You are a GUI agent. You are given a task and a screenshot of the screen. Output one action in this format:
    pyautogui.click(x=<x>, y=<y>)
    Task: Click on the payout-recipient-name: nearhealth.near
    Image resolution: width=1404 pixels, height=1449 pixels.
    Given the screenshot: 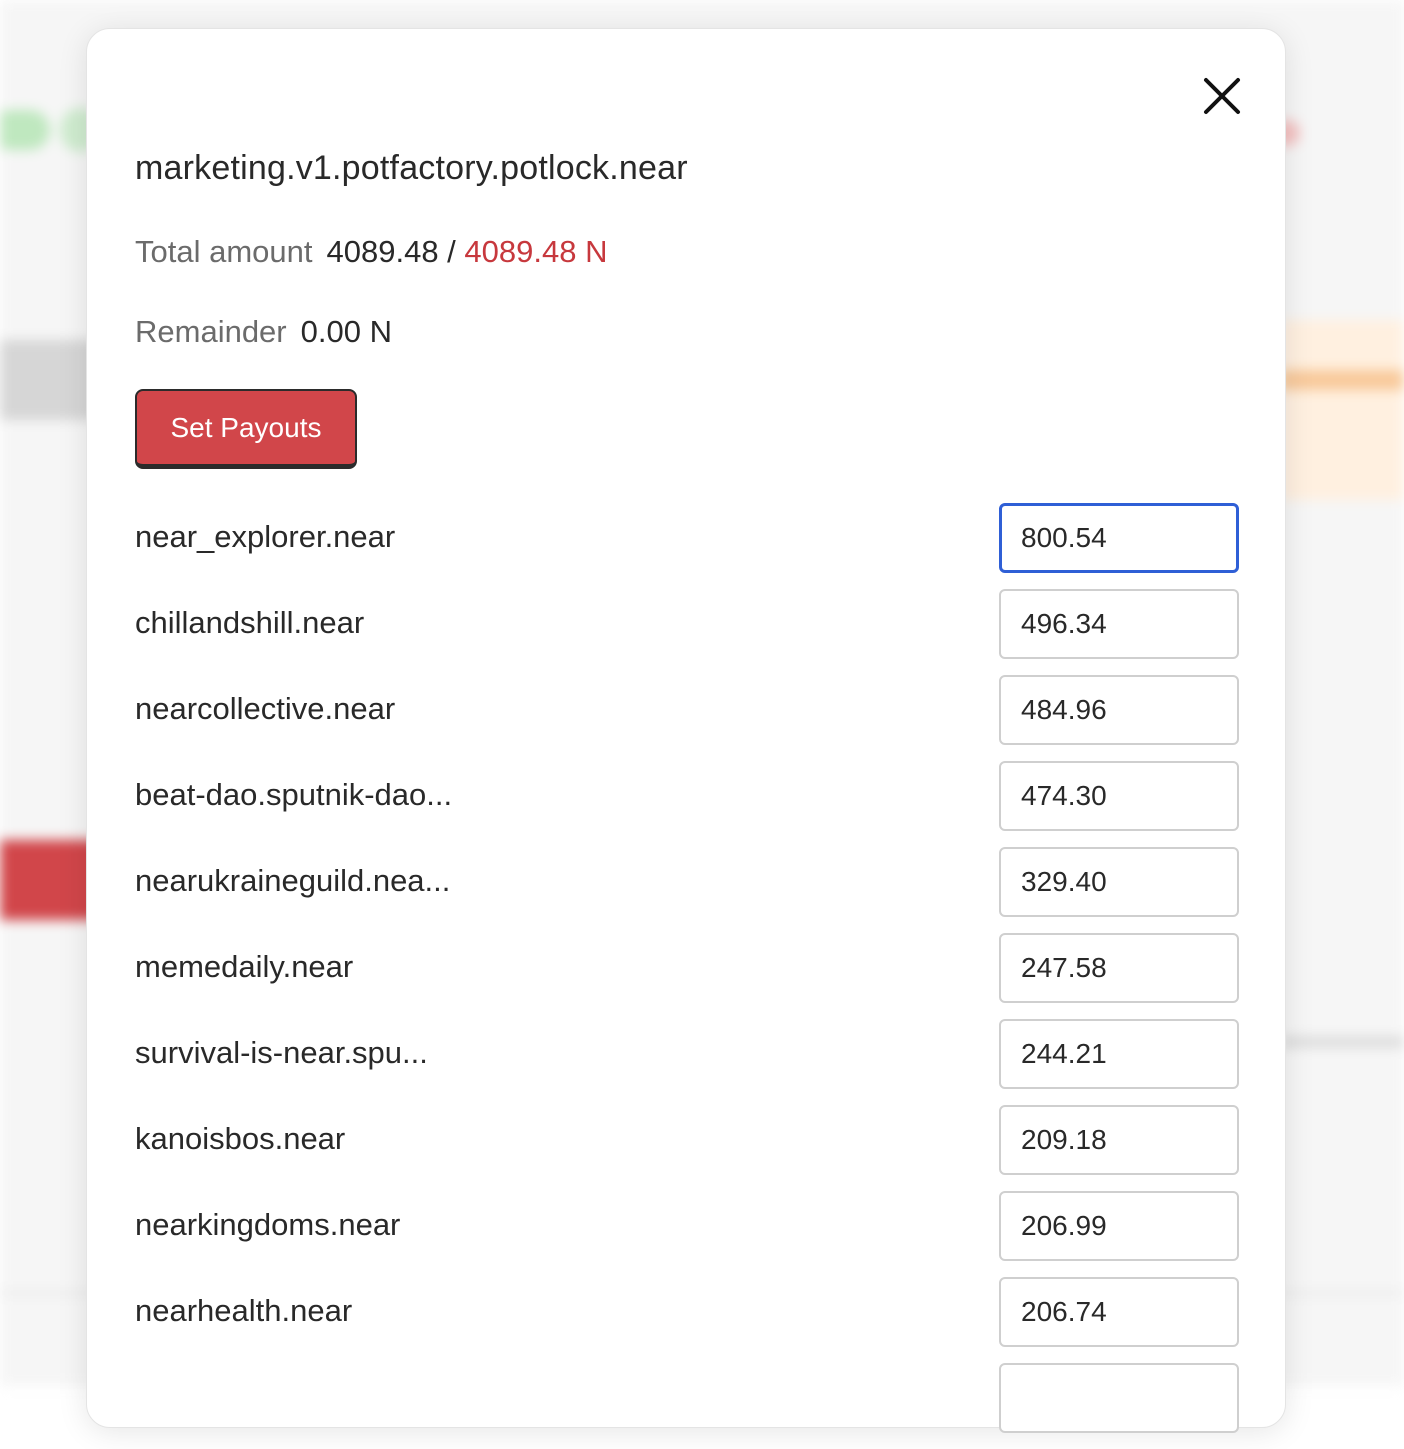 What is the action you would take?
    pyautogui.click(x=243, y=1311)
    